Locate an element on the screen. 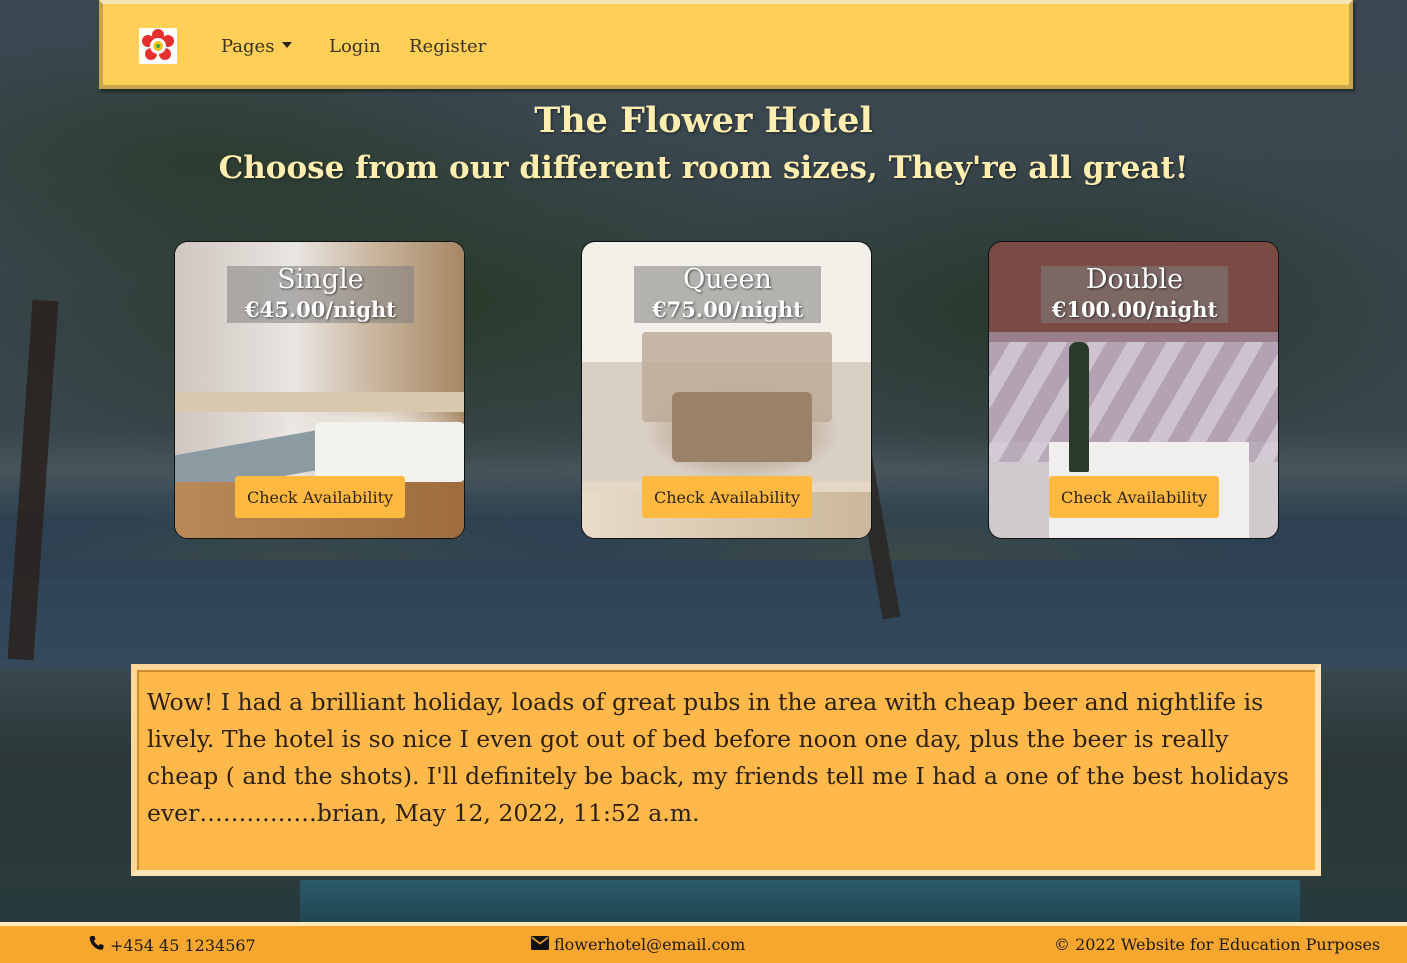  nav-pages-dropdown: Pages is located at coordinates (257, 46).